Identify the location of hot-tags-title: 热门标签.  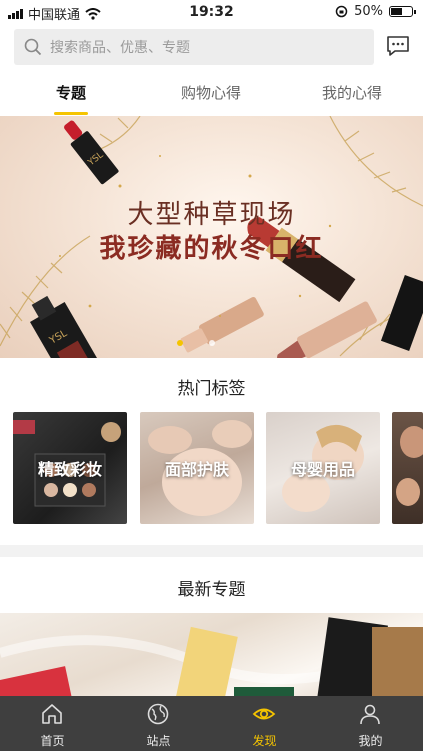
(211, 389).